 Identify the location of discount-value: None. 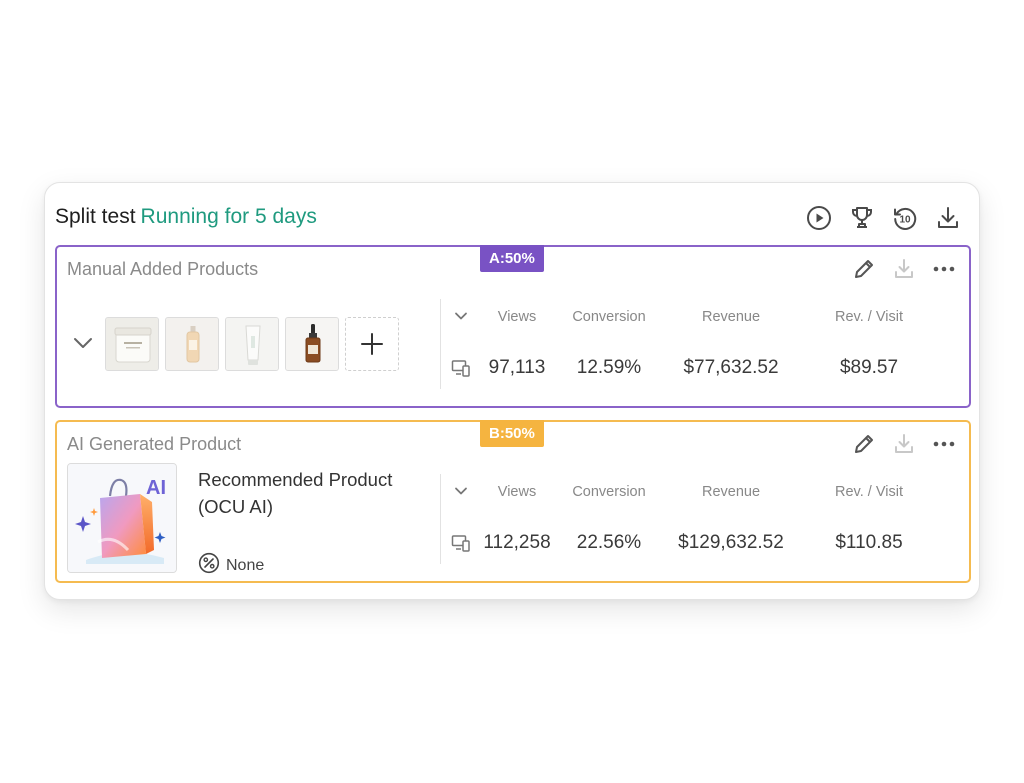
(245, 565).